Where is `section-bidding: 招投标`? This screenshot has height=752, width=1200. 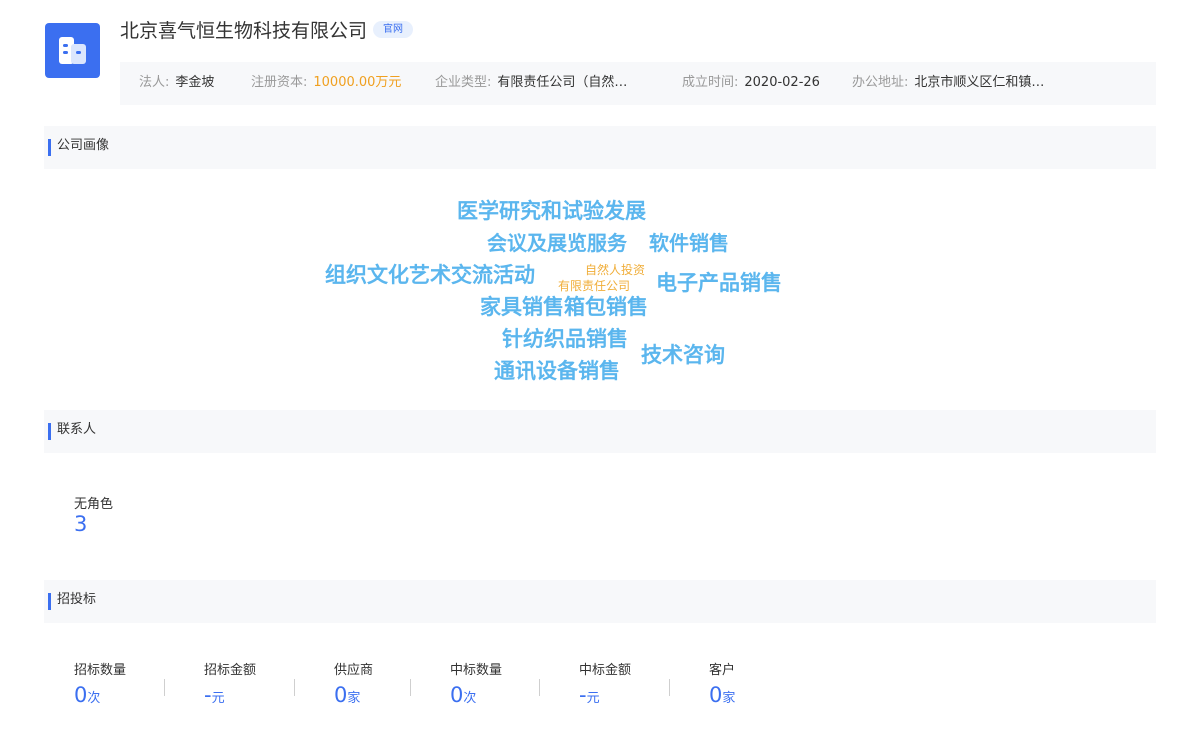
section-bidding: 招投标 is located at coordinates (600, 601).